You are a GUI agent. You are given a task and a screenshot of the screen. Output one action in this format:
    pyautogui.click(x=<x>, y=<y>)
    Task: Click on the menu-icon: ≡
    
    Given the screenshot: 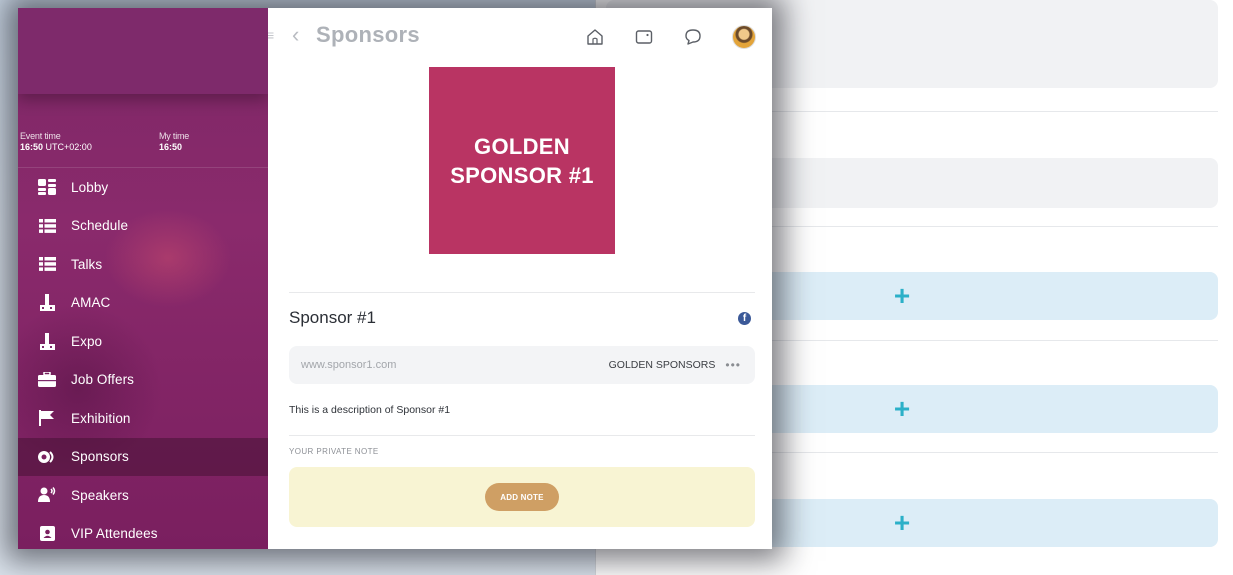 What is the action you would take?
    pyautogui.click(x=271, y=35)
    